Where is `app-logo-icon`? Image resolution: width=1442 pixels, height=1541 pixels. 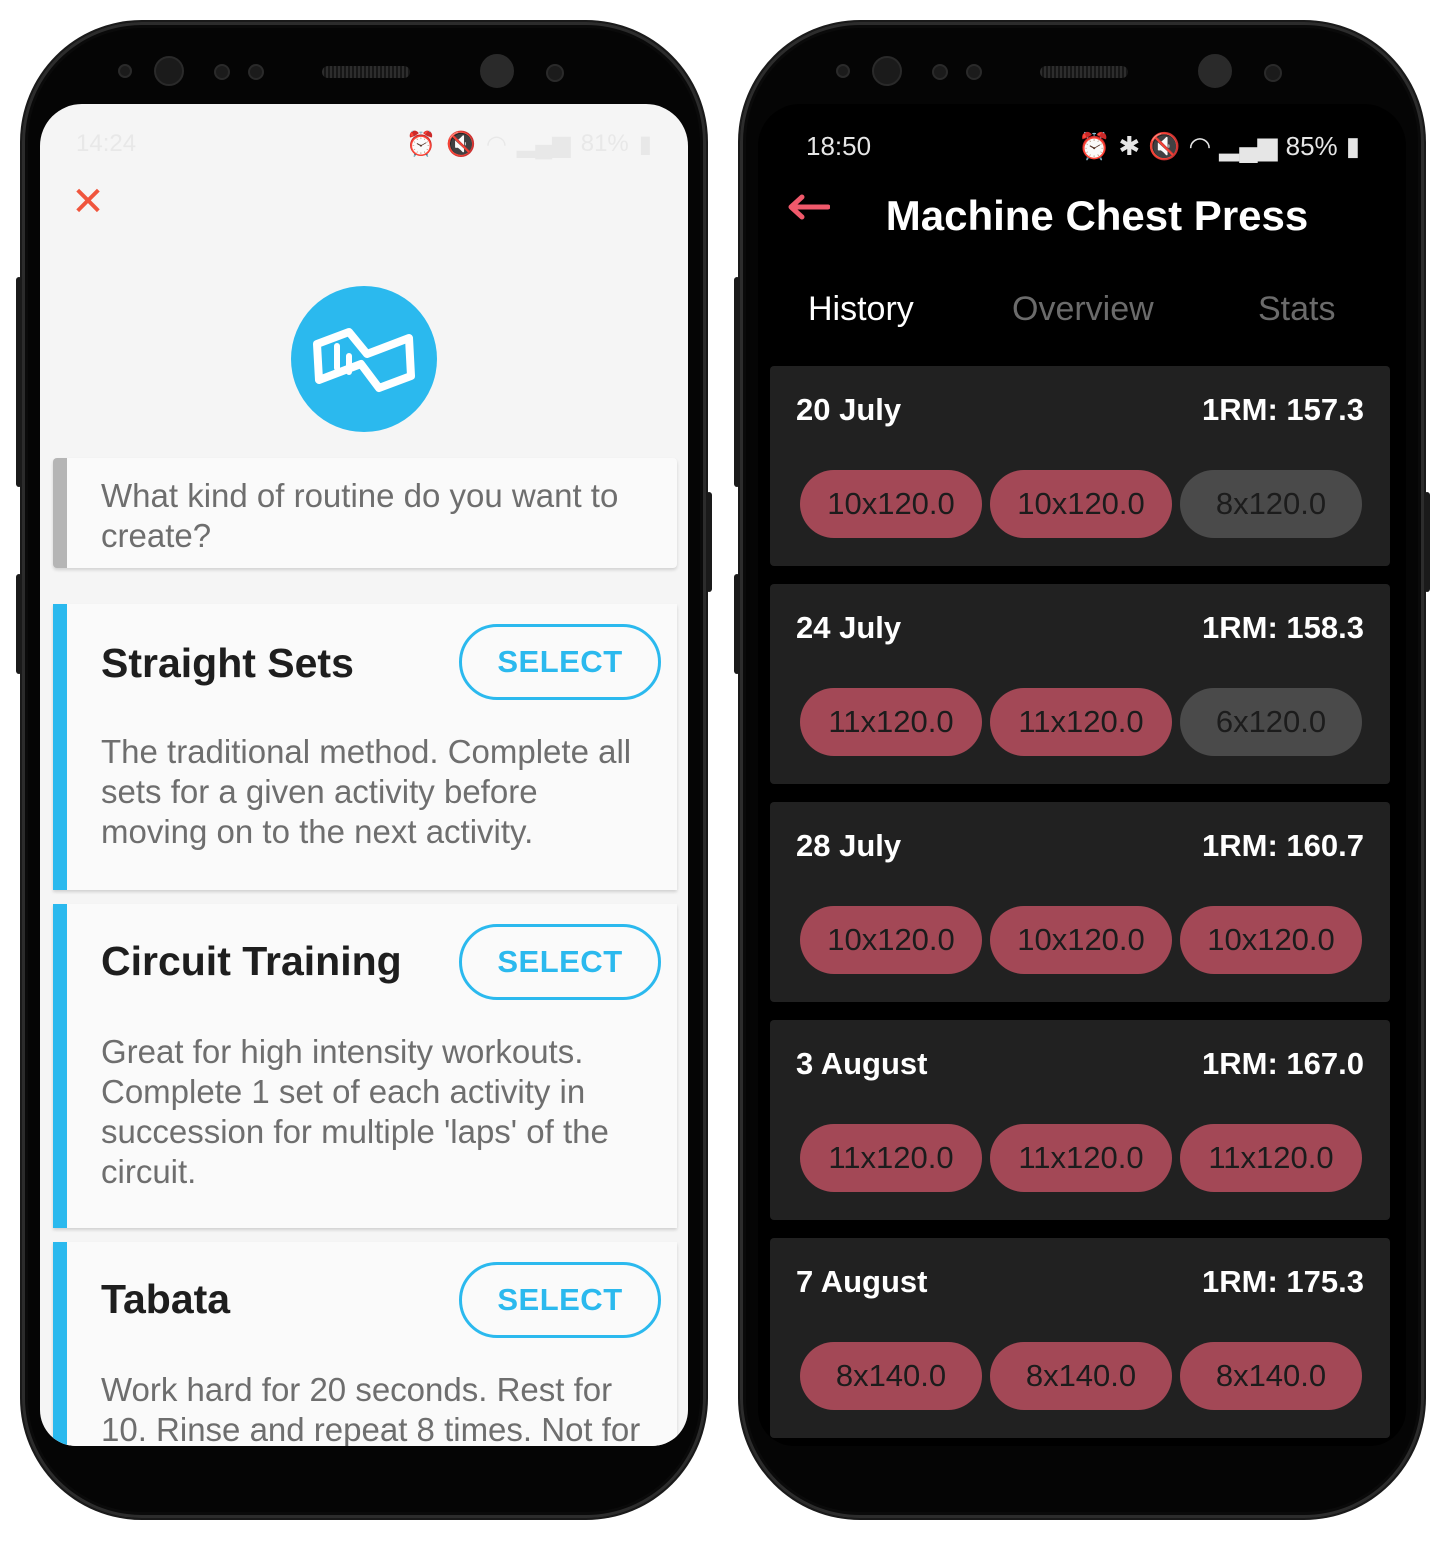 app-logo-icon is located at coordinates (364, 359).